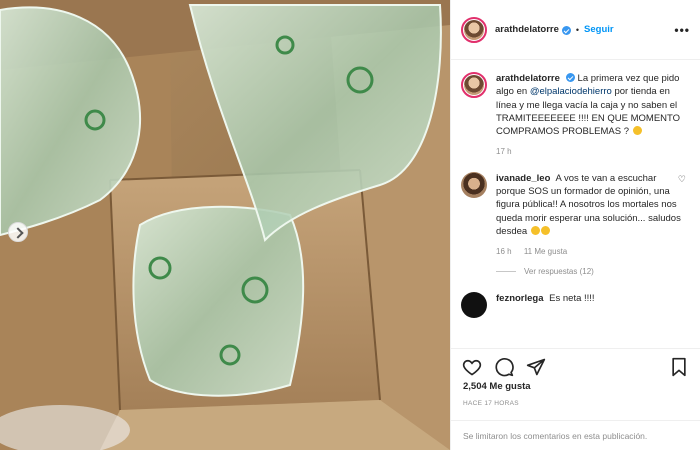 The height and width of the screenshot is (450, 700). What do you see at coordinates (637, 131) in the screenshot?
I see `sad-face-icon` at bounding box center [637, 131].